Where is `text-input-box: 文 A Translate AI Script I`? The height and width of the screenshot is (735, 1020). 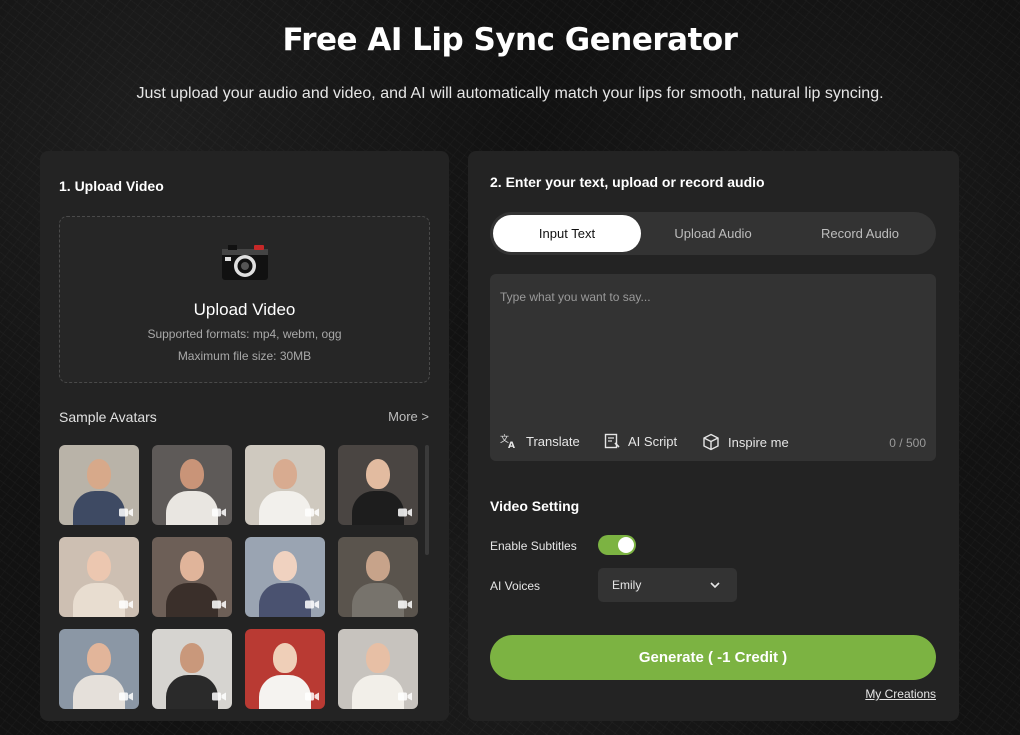
text-input-box: 文 A Translate AI Script I is located at coordinates (713, 367).